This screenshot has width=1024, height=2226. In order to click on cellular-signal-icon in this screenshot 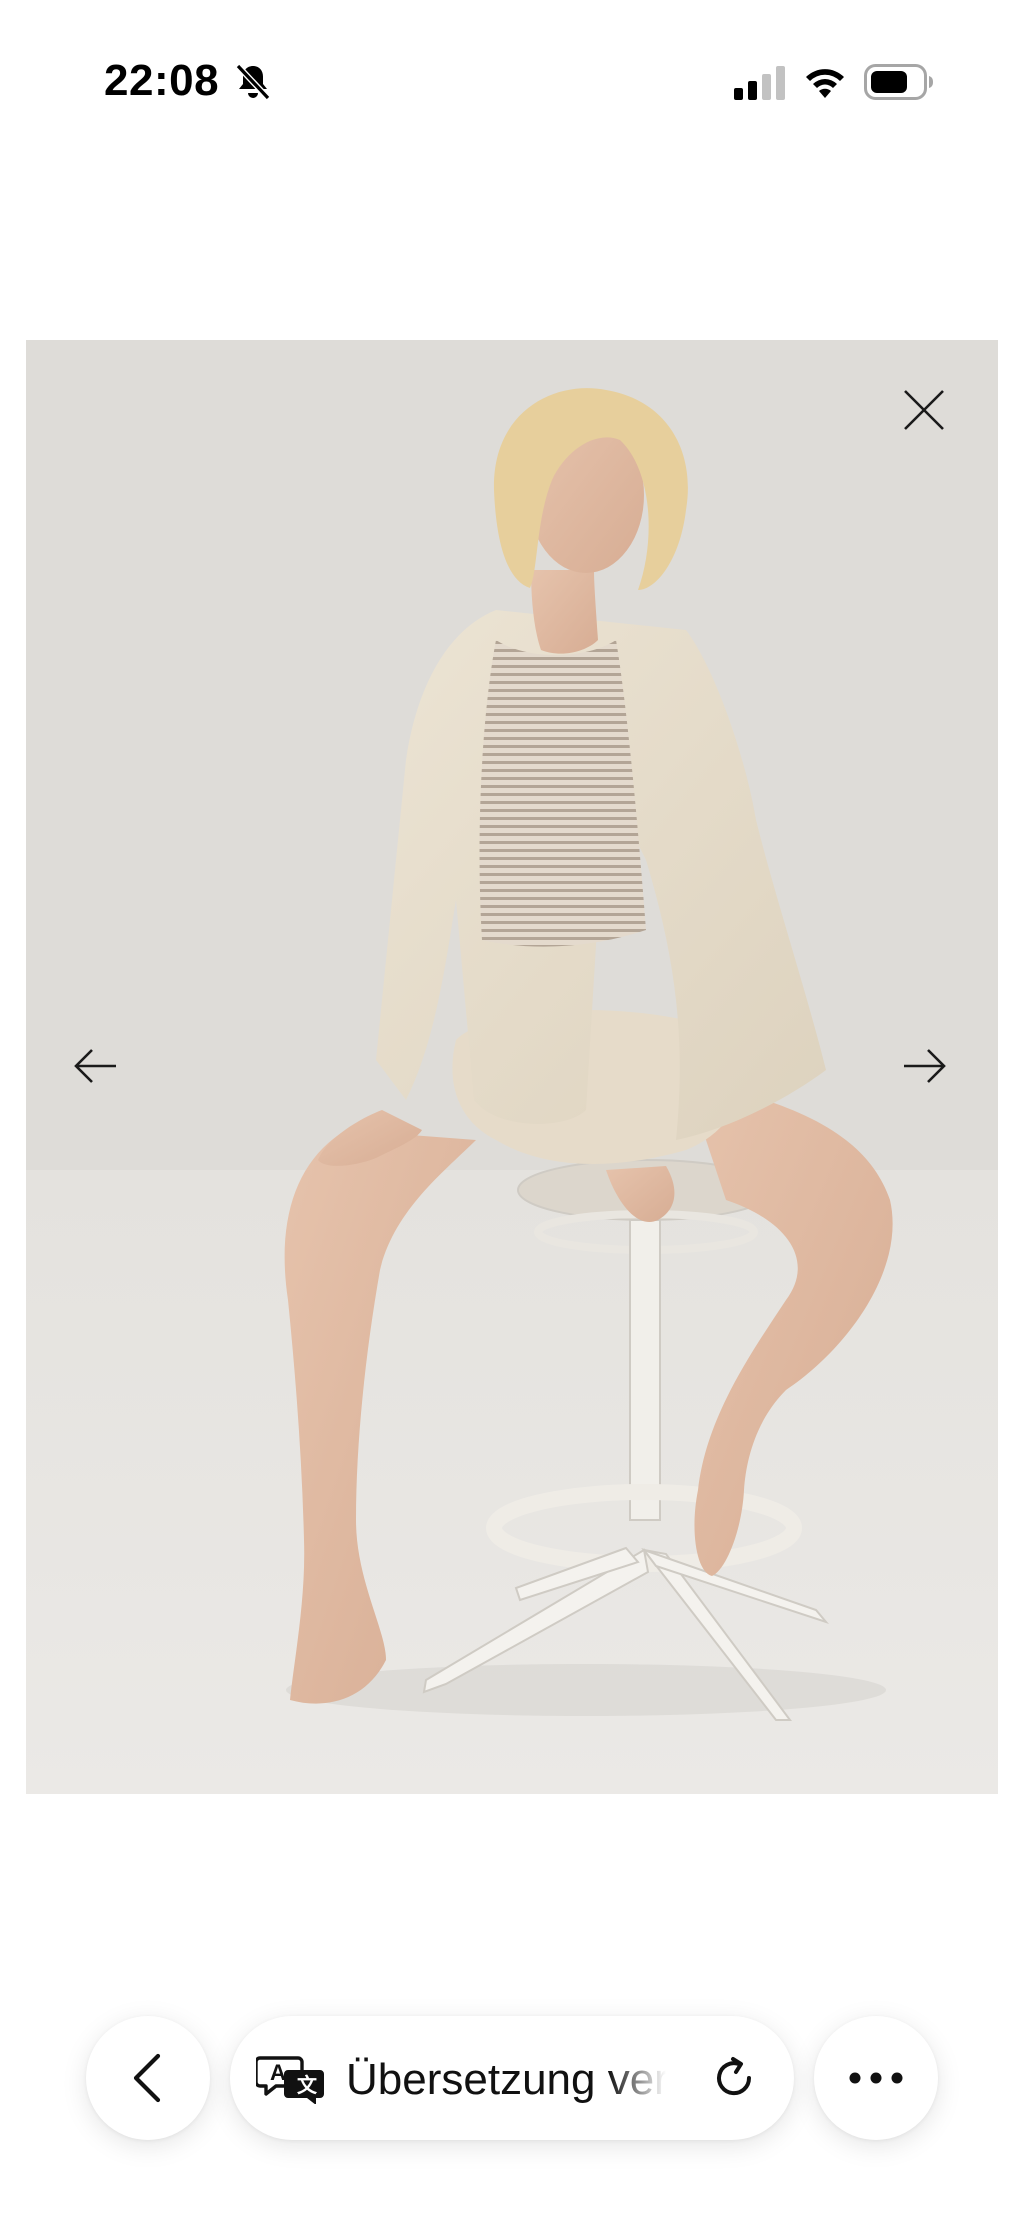, I will do `click(759, 83)`.